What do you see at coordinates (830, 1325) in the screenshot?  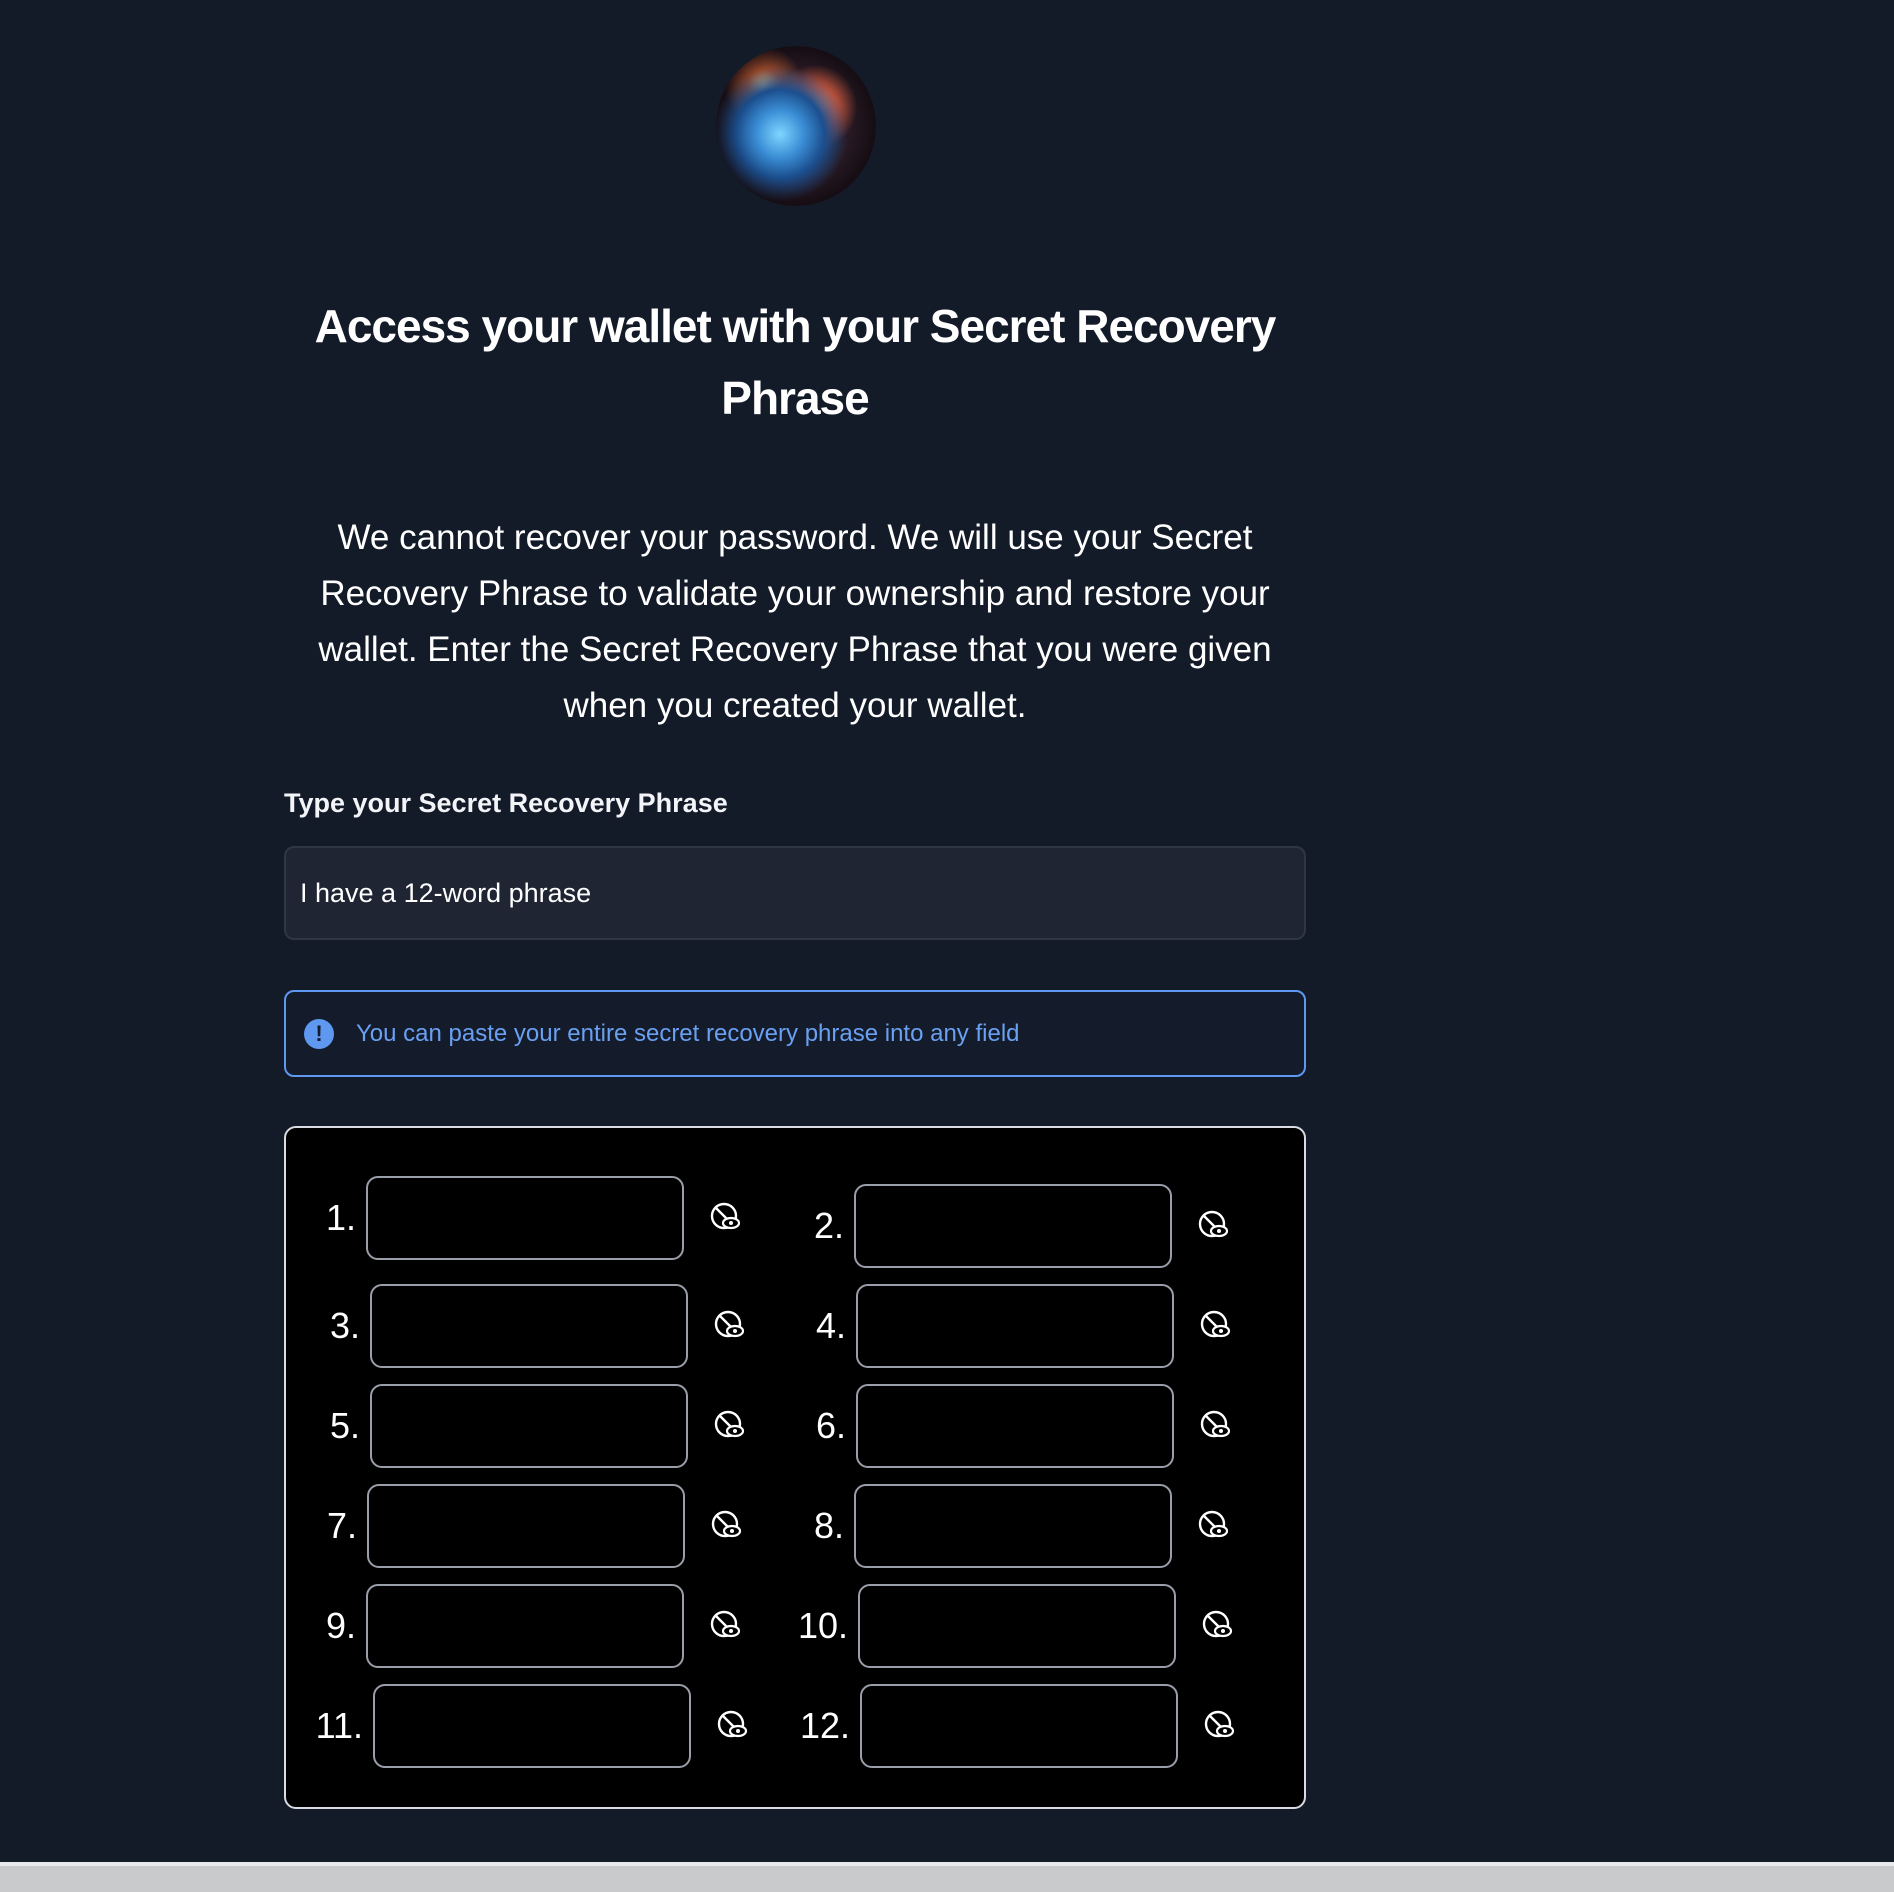 I see `word-number: 4.` at bounding box center [830, 1325].